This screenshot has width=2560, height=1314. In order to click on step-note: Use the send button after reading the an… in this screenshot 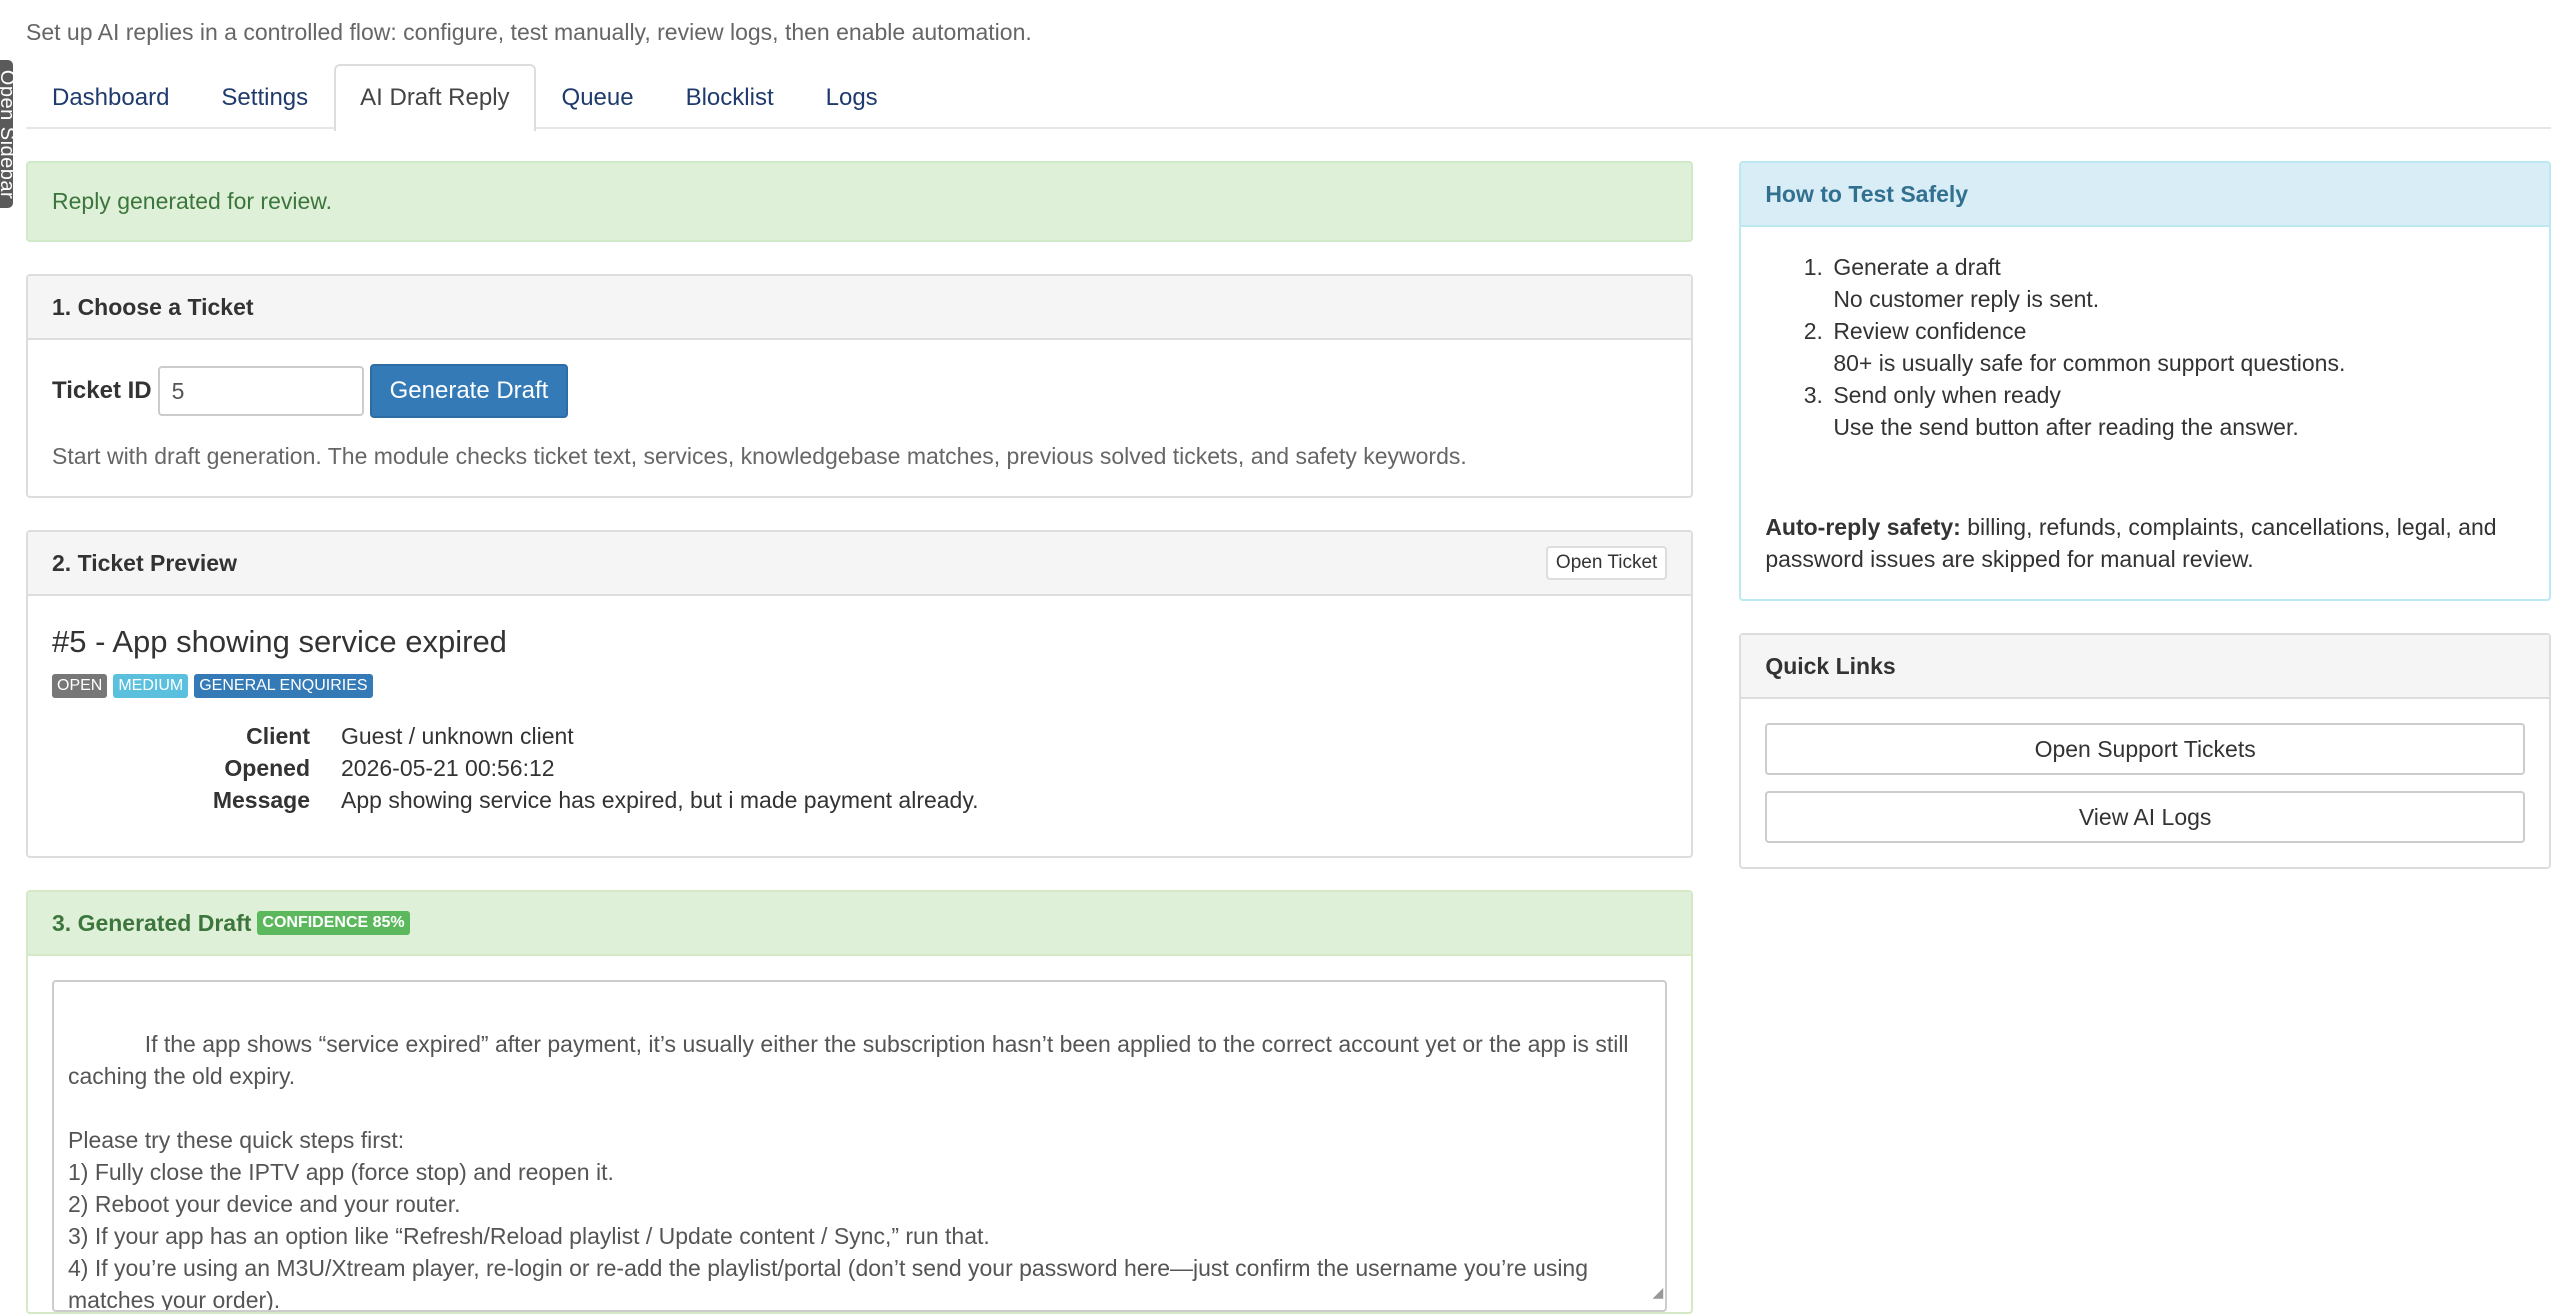, I will do `click(2066, 427)`.